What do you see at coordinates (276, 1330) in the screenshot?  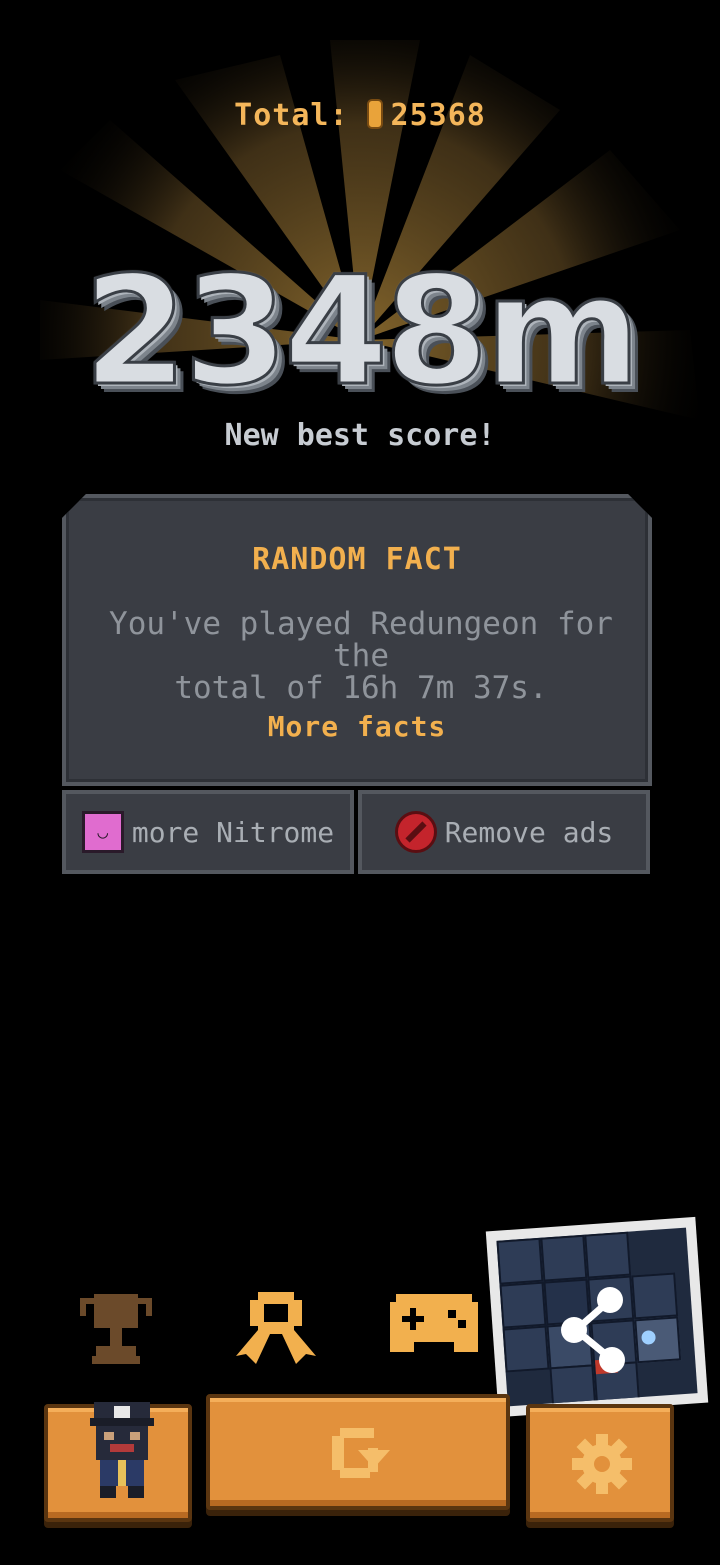 I see `award-ribbon-icon` at bounding box center [276, 1330].